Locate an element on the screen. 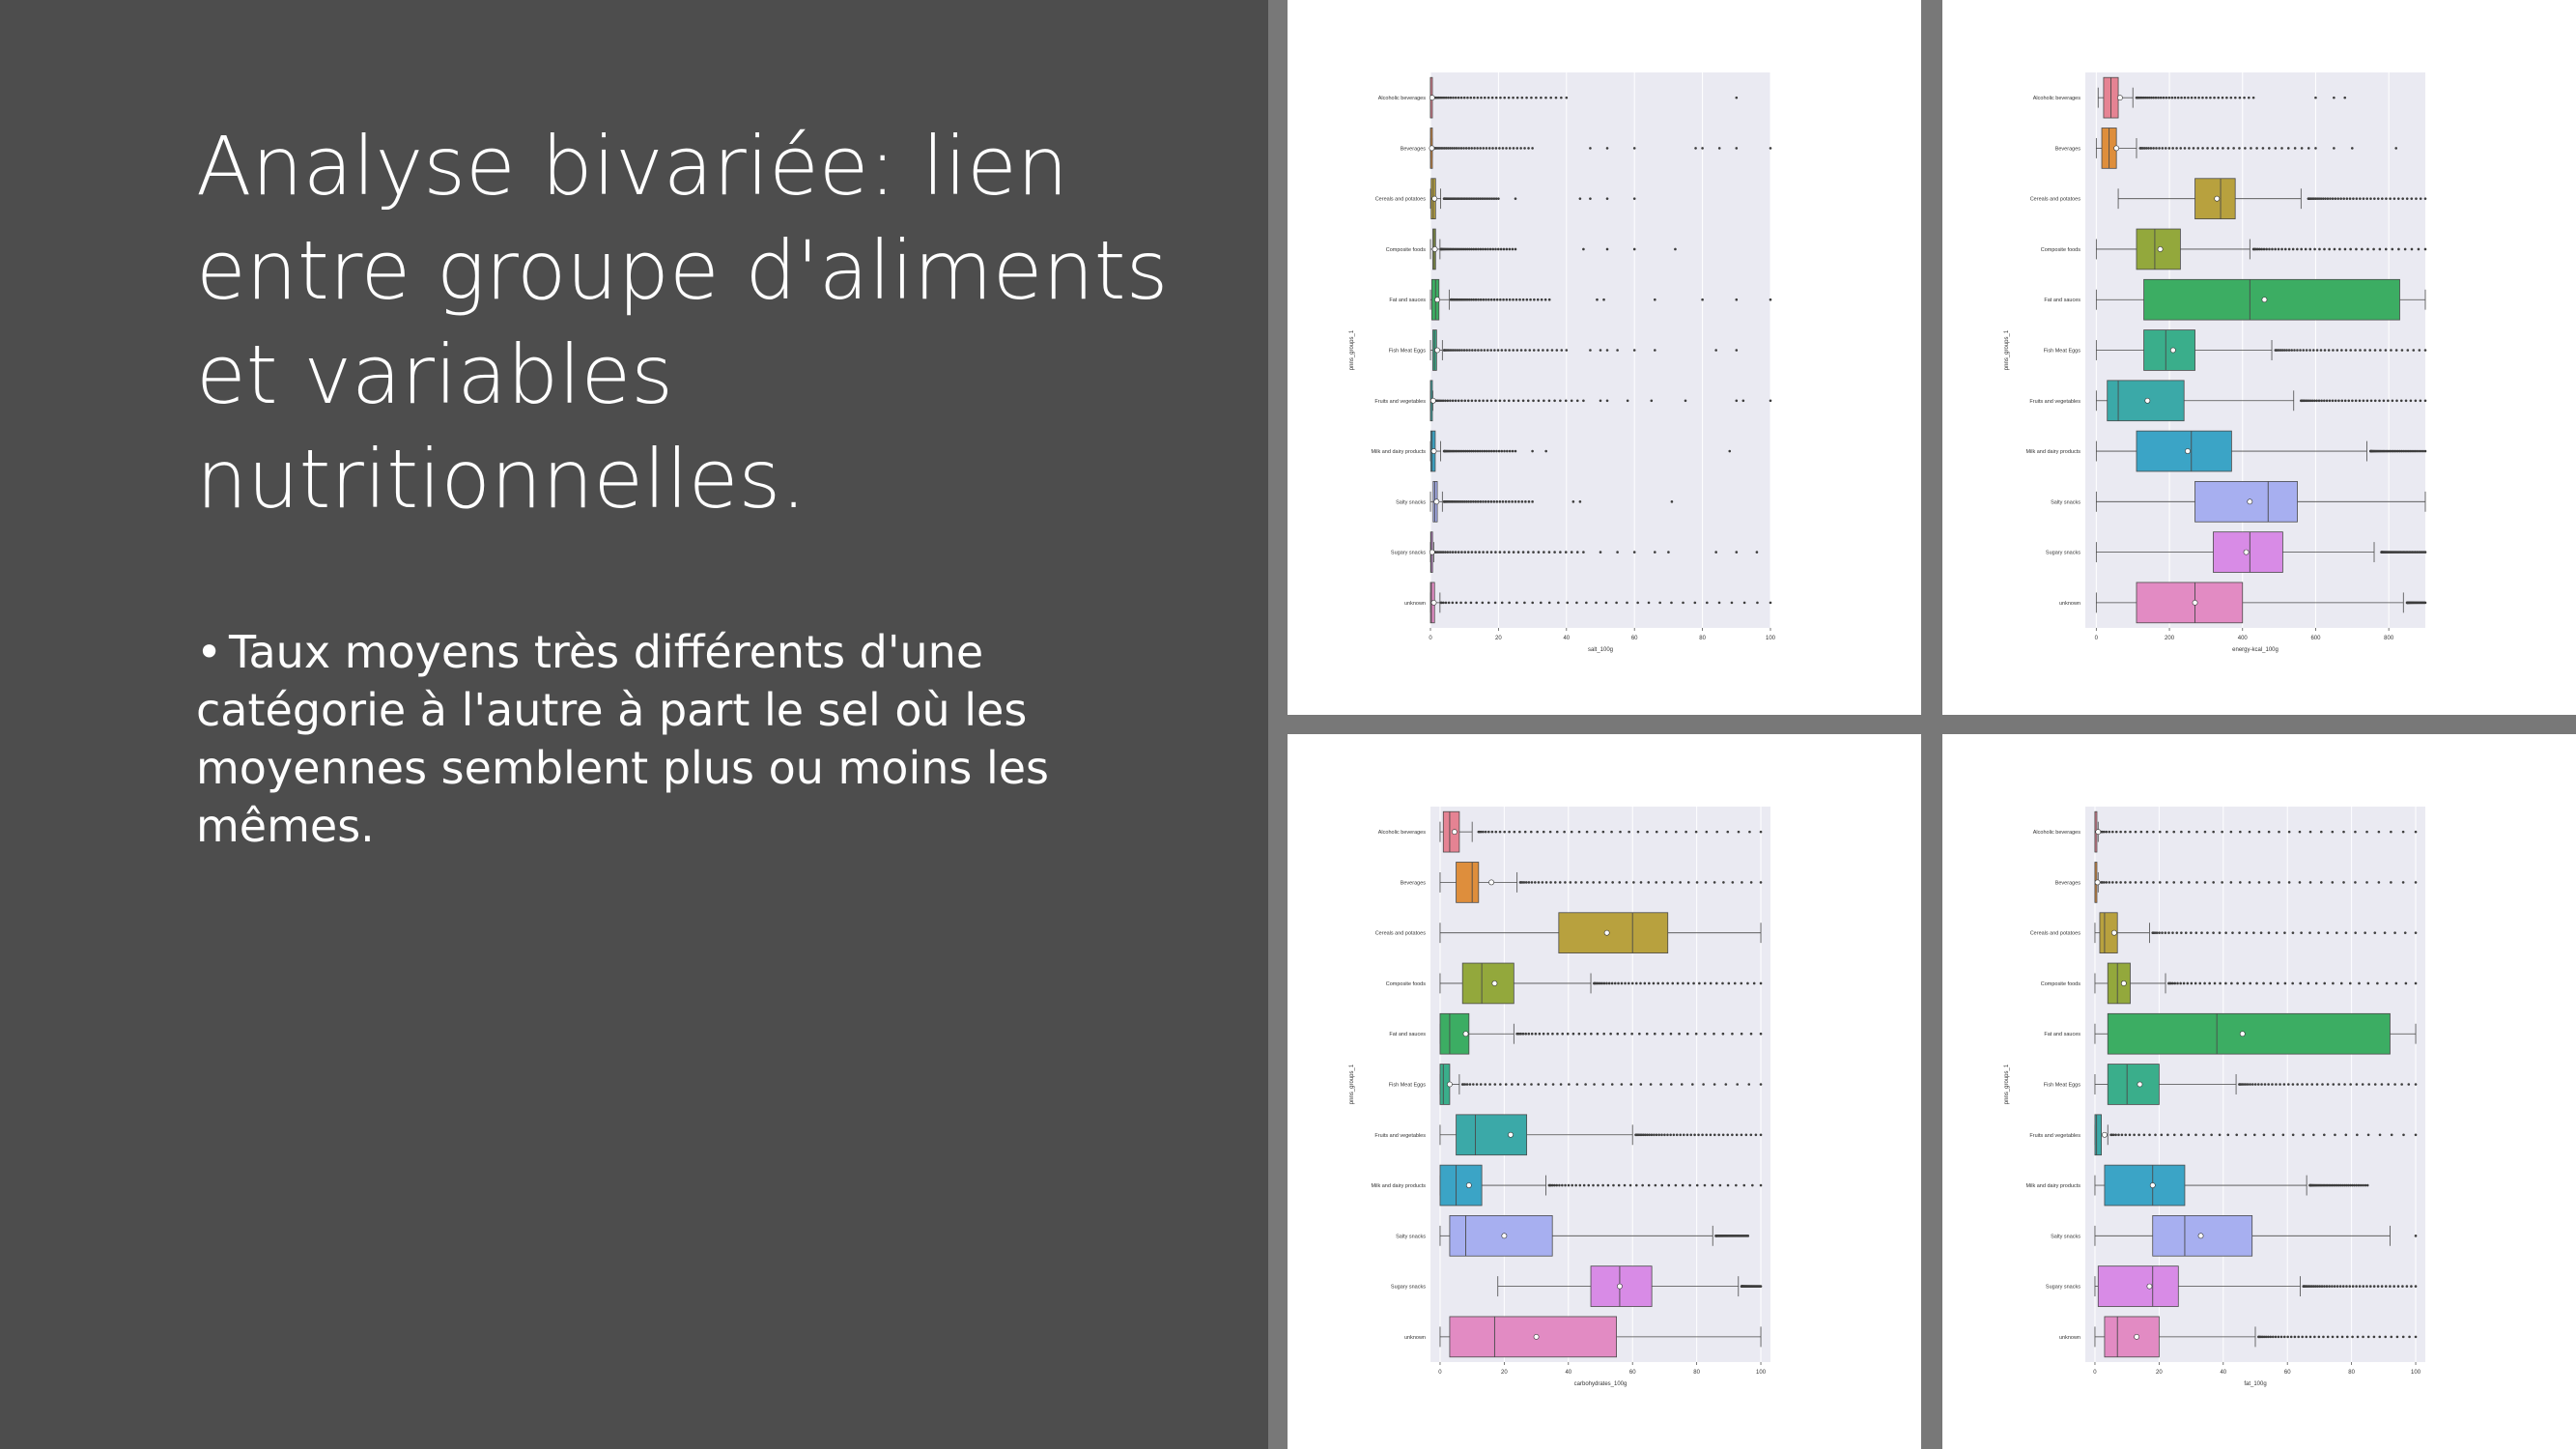  box-fruits-and-vegetables is located at coordinates (1492, 1135).